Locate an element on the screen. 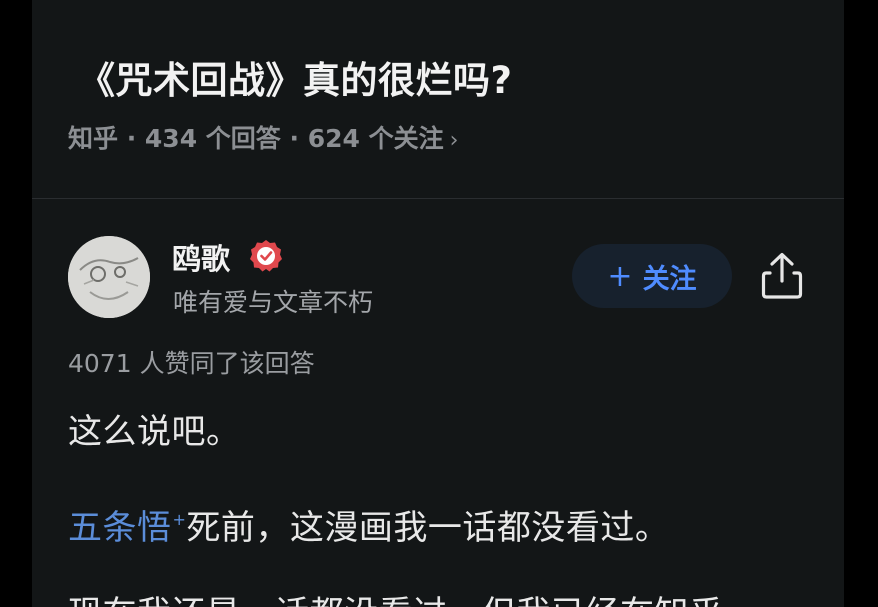  question-title: 《咒术回战》真的很烂吗? is located at coordinates (295, 77).